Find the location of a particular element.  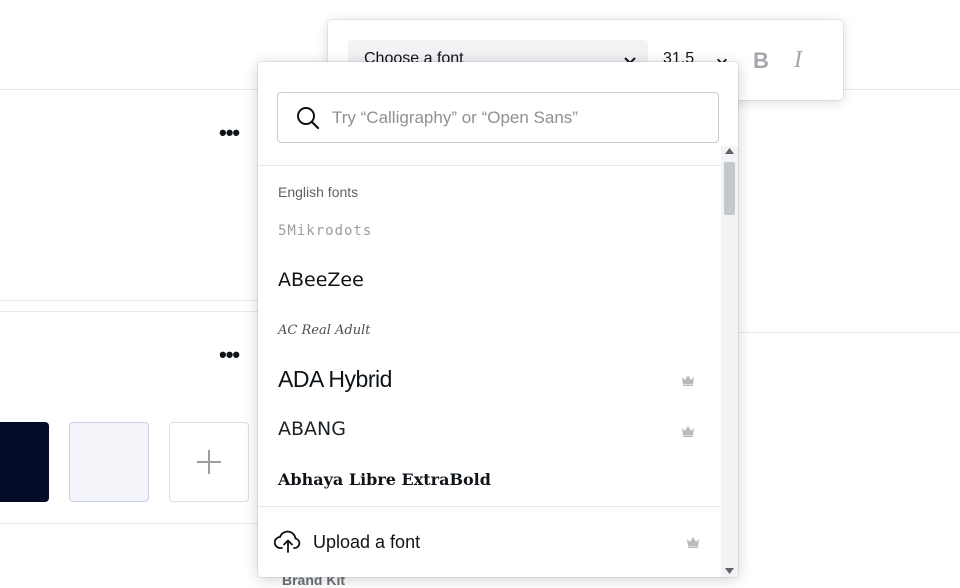

font-list-item: ABANG is located at coordinates (489, 431).